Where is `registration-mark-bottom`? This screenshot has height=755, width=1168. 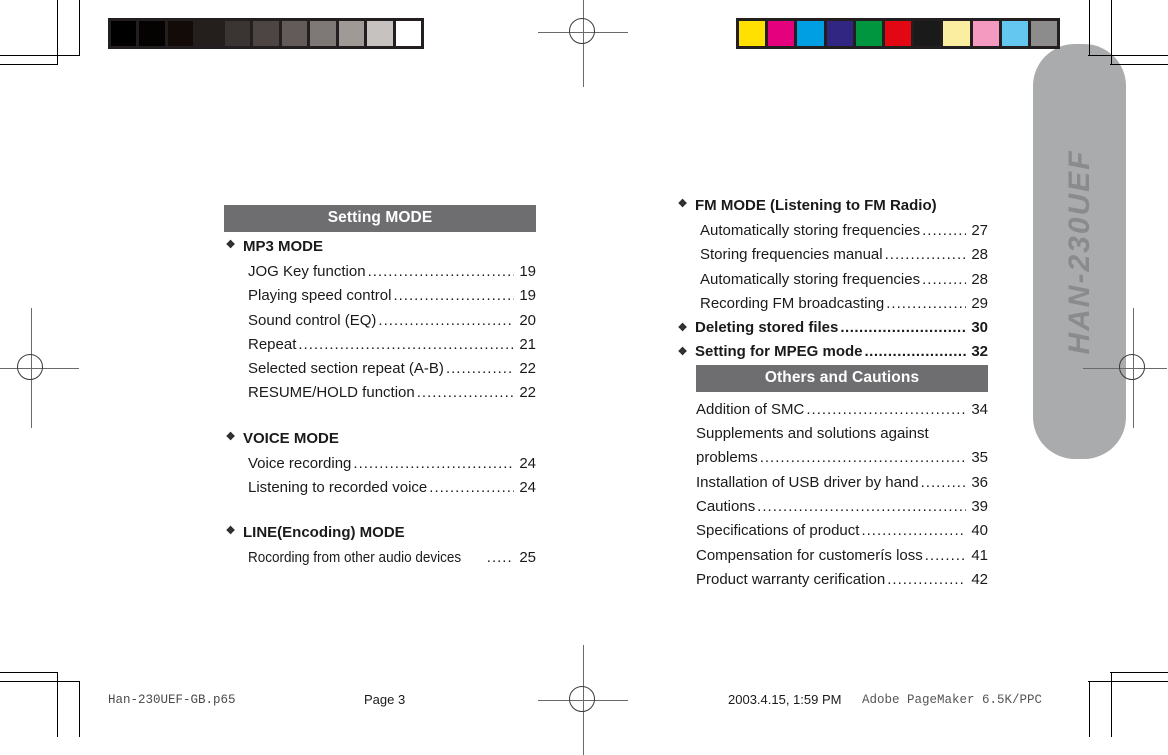
registration-mark-bottom is located at coordinates (583, 700).